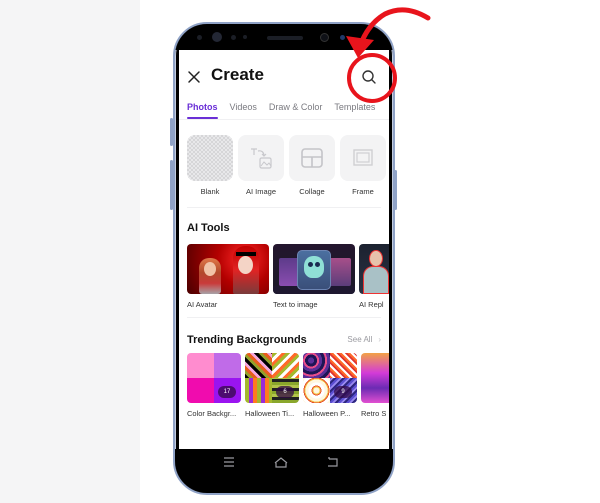  Describe the element at coordinates (243, 110) in the screenshot. I see `tab-videos: Videos` at that location.